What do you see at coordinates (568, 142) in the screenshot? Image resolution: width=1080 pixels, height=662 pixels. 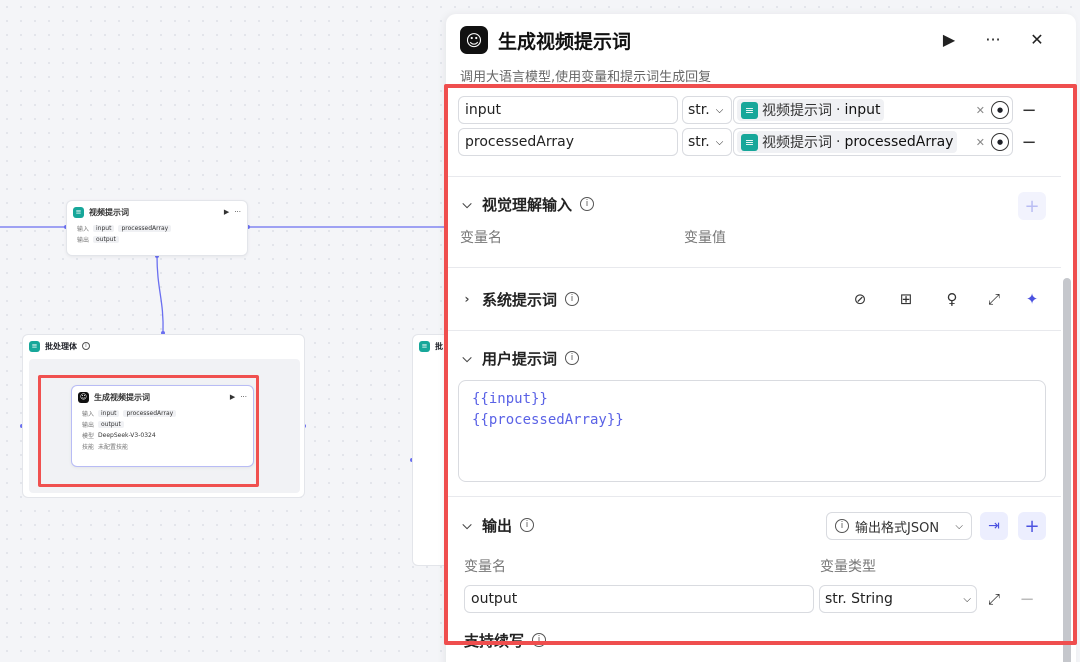 I see `var-name-input: processedArray` at bounding box center [568, 142].